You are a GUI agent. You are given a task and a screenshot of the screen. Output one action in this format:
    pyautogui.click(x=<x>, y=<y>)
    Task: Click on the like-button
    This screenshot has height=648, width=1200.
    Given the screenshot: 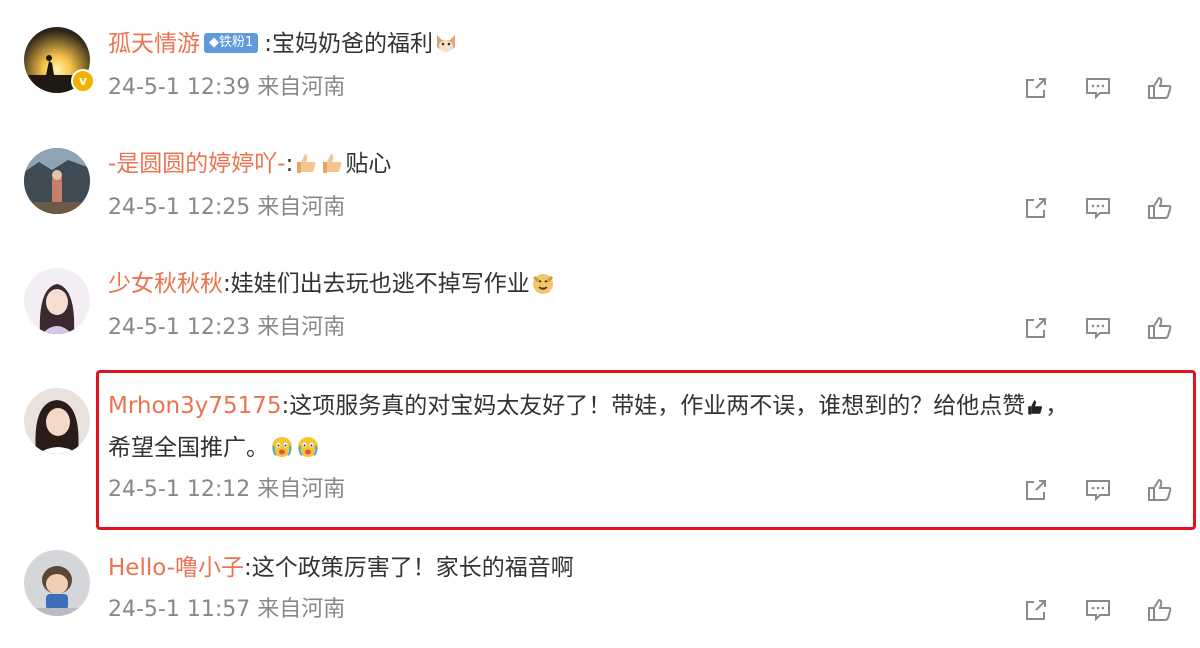 What is the action you would take?
    pyautogui.click(x=1160, y=610)
    